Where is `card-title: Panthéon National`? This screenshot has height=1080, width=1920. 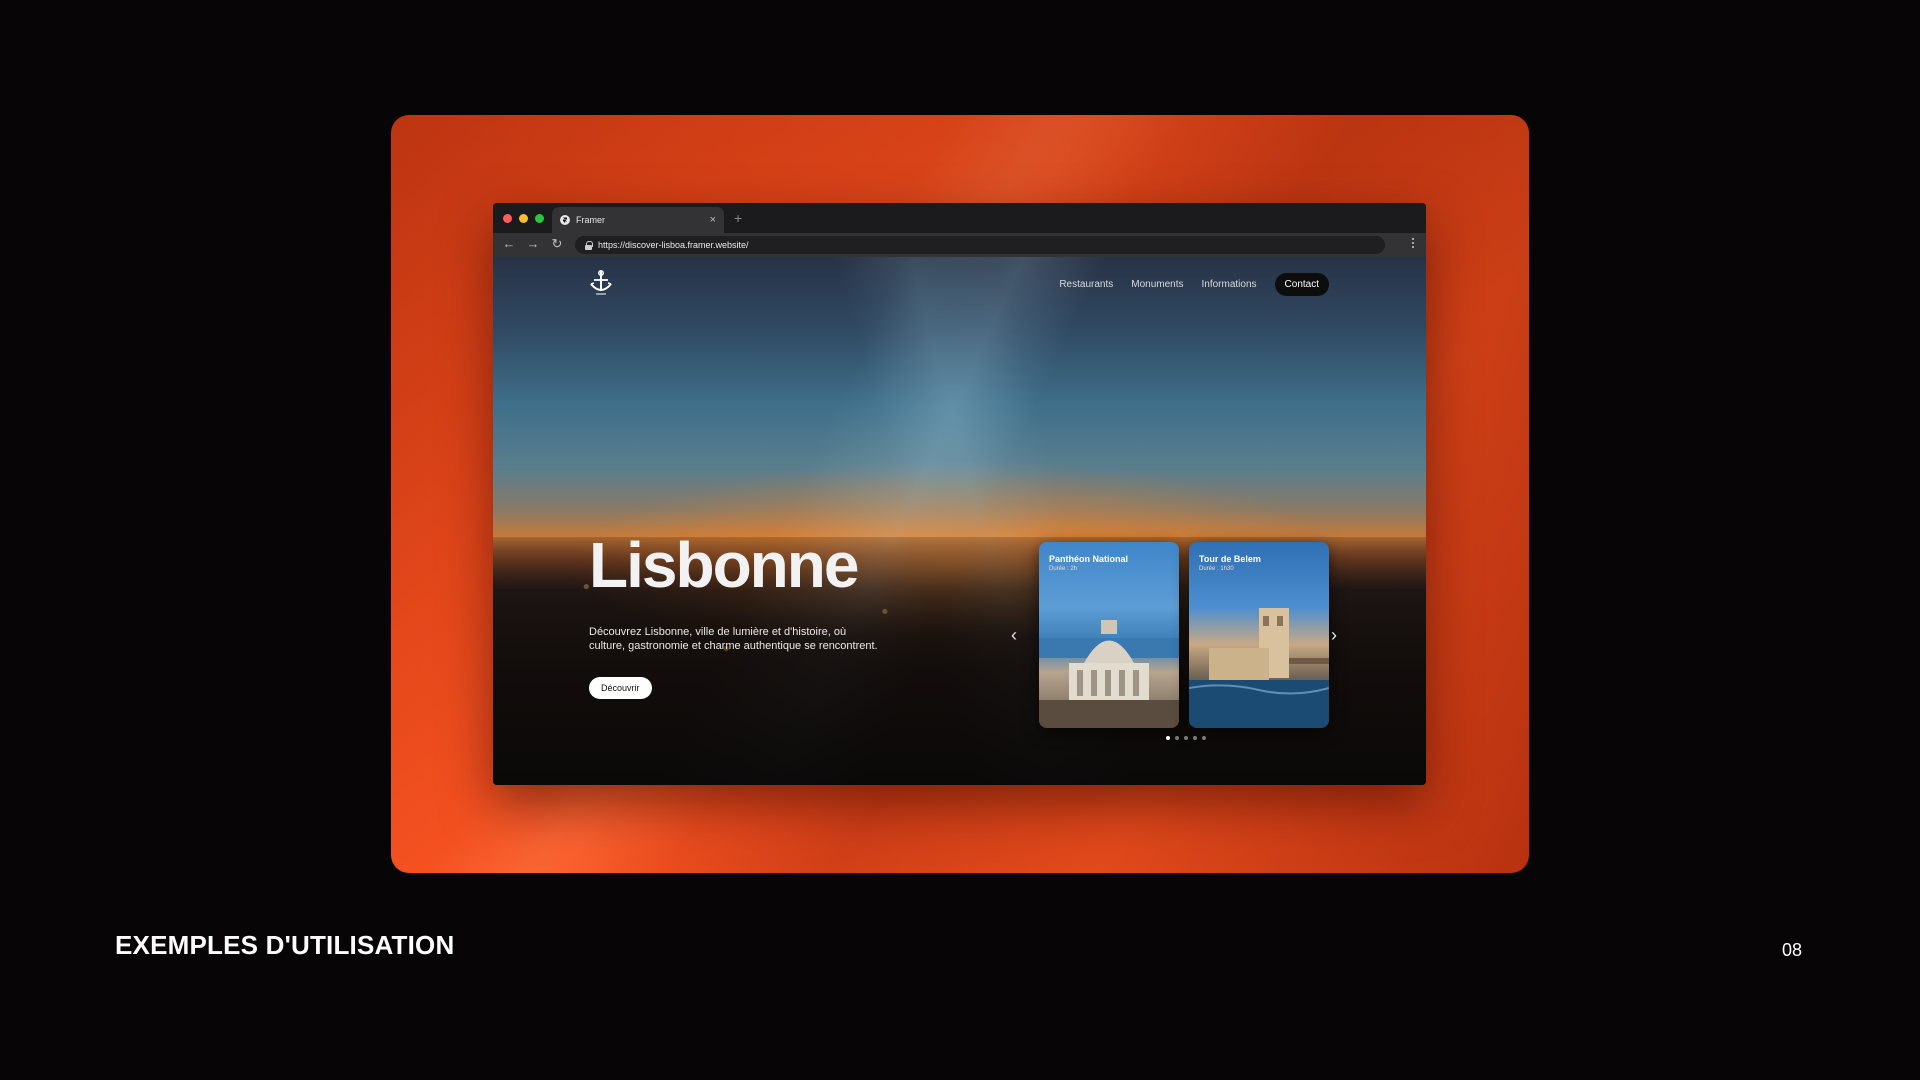
card-title: Panthéon National is located at coordinates (1089, 559).